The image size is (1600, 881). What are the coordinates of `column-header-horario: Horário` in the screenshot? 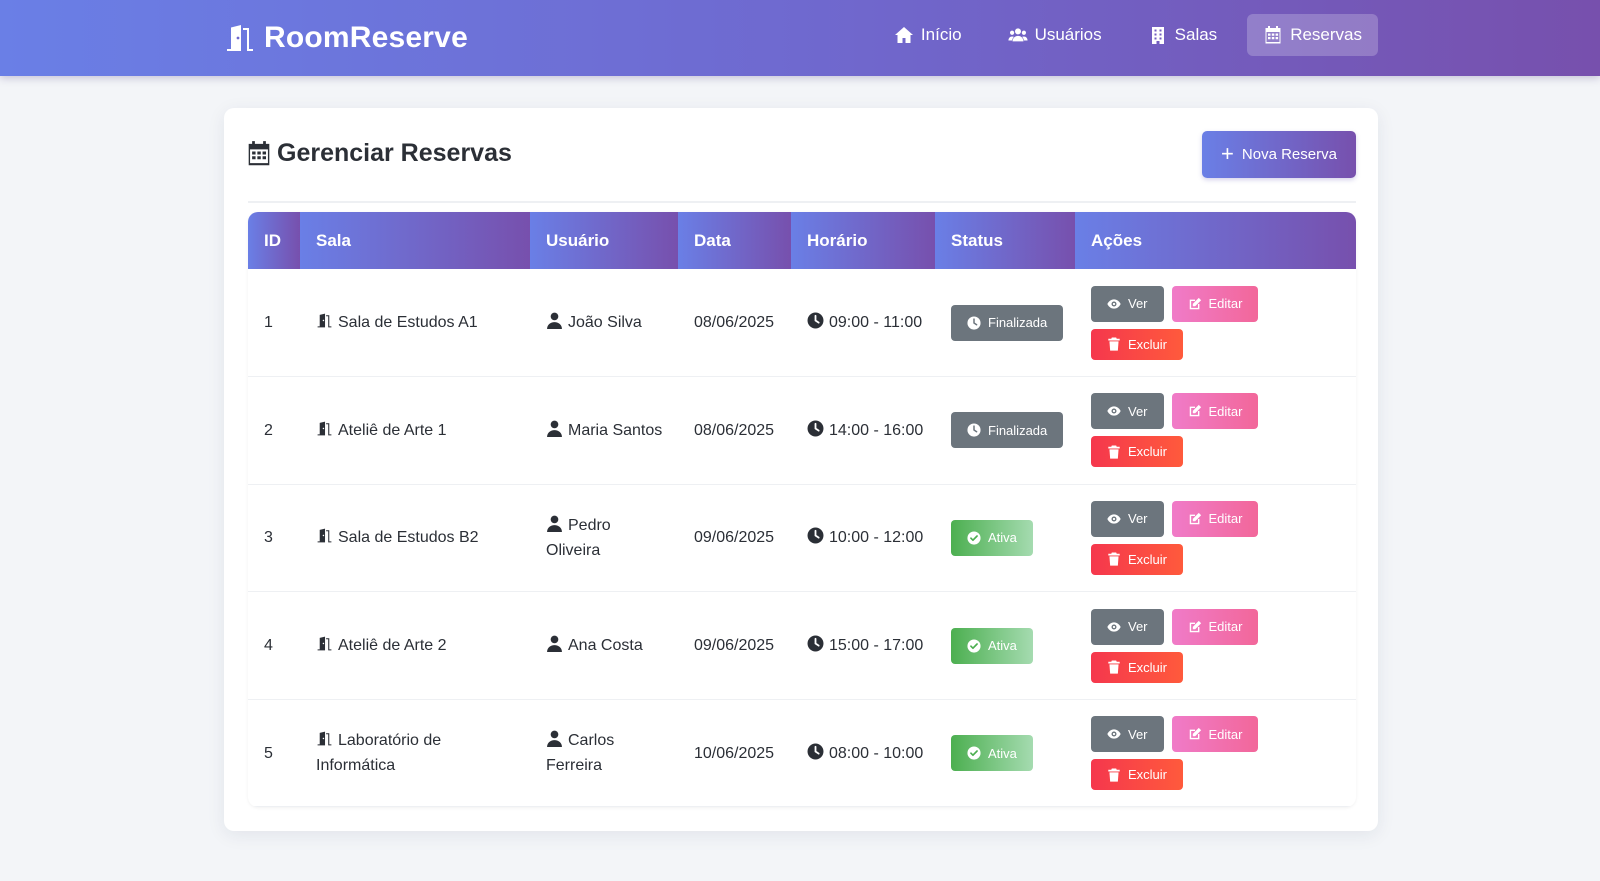 It's located at (863, 240).